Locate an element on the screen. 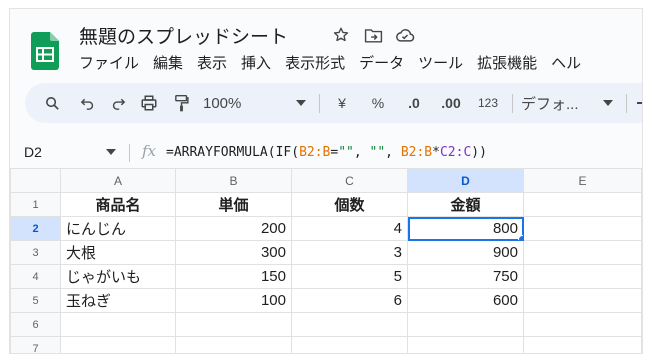 This screenshot has width=651, height=360. row-header: 4 is located at coordinates (35, 276).